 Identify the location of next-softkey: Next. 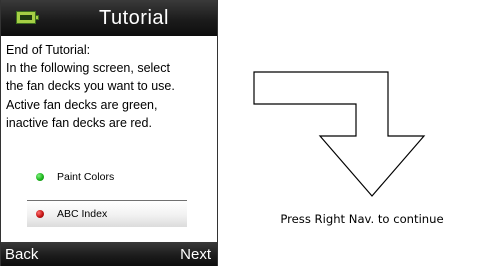
(195, 255).